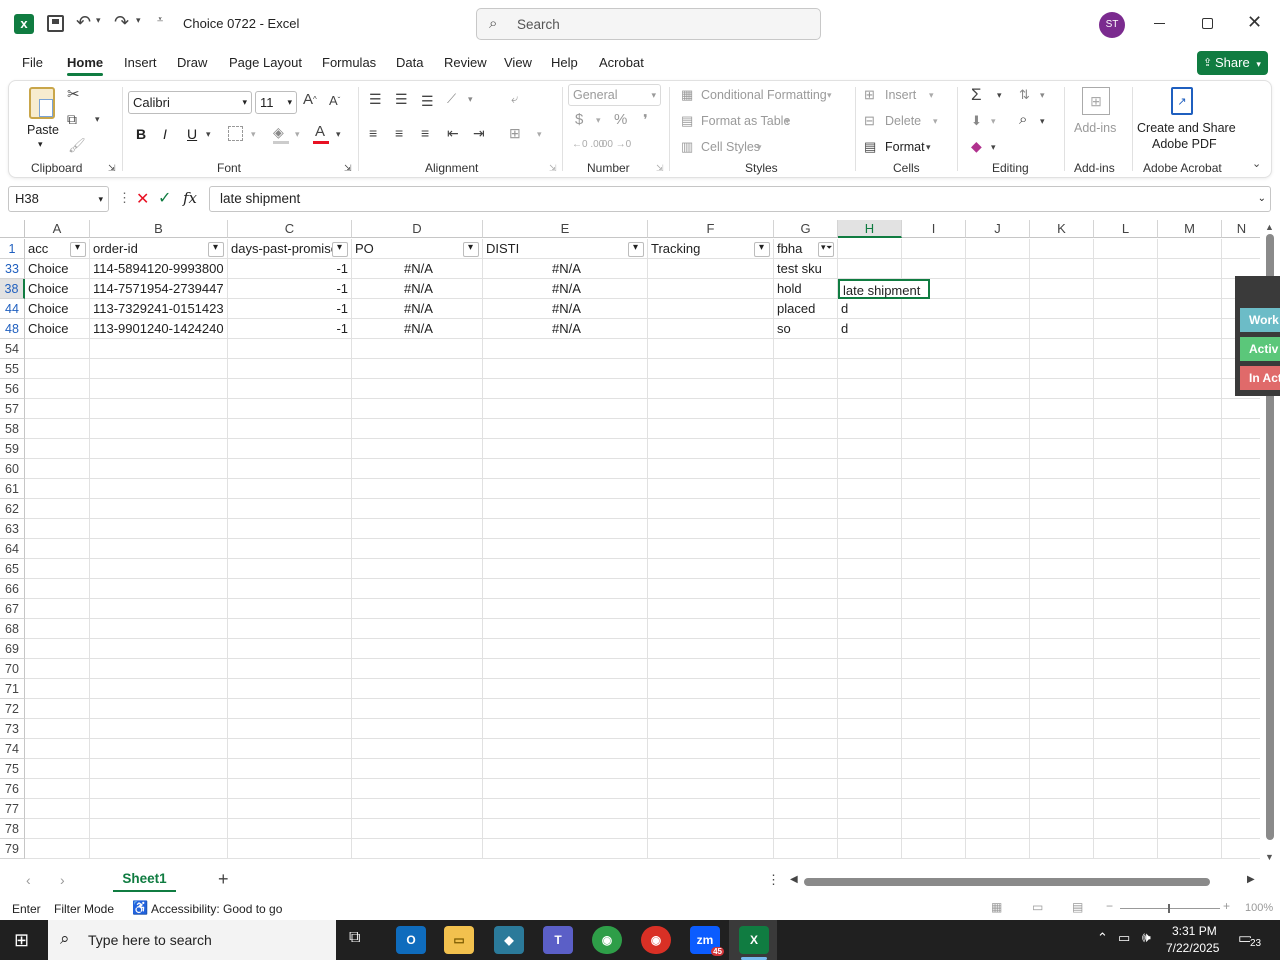 This screenshot has width=1280, height=960. Describe the element at coordinates (976, 121) in the screenshot. I see `fill-icon: ⬇` at that location.